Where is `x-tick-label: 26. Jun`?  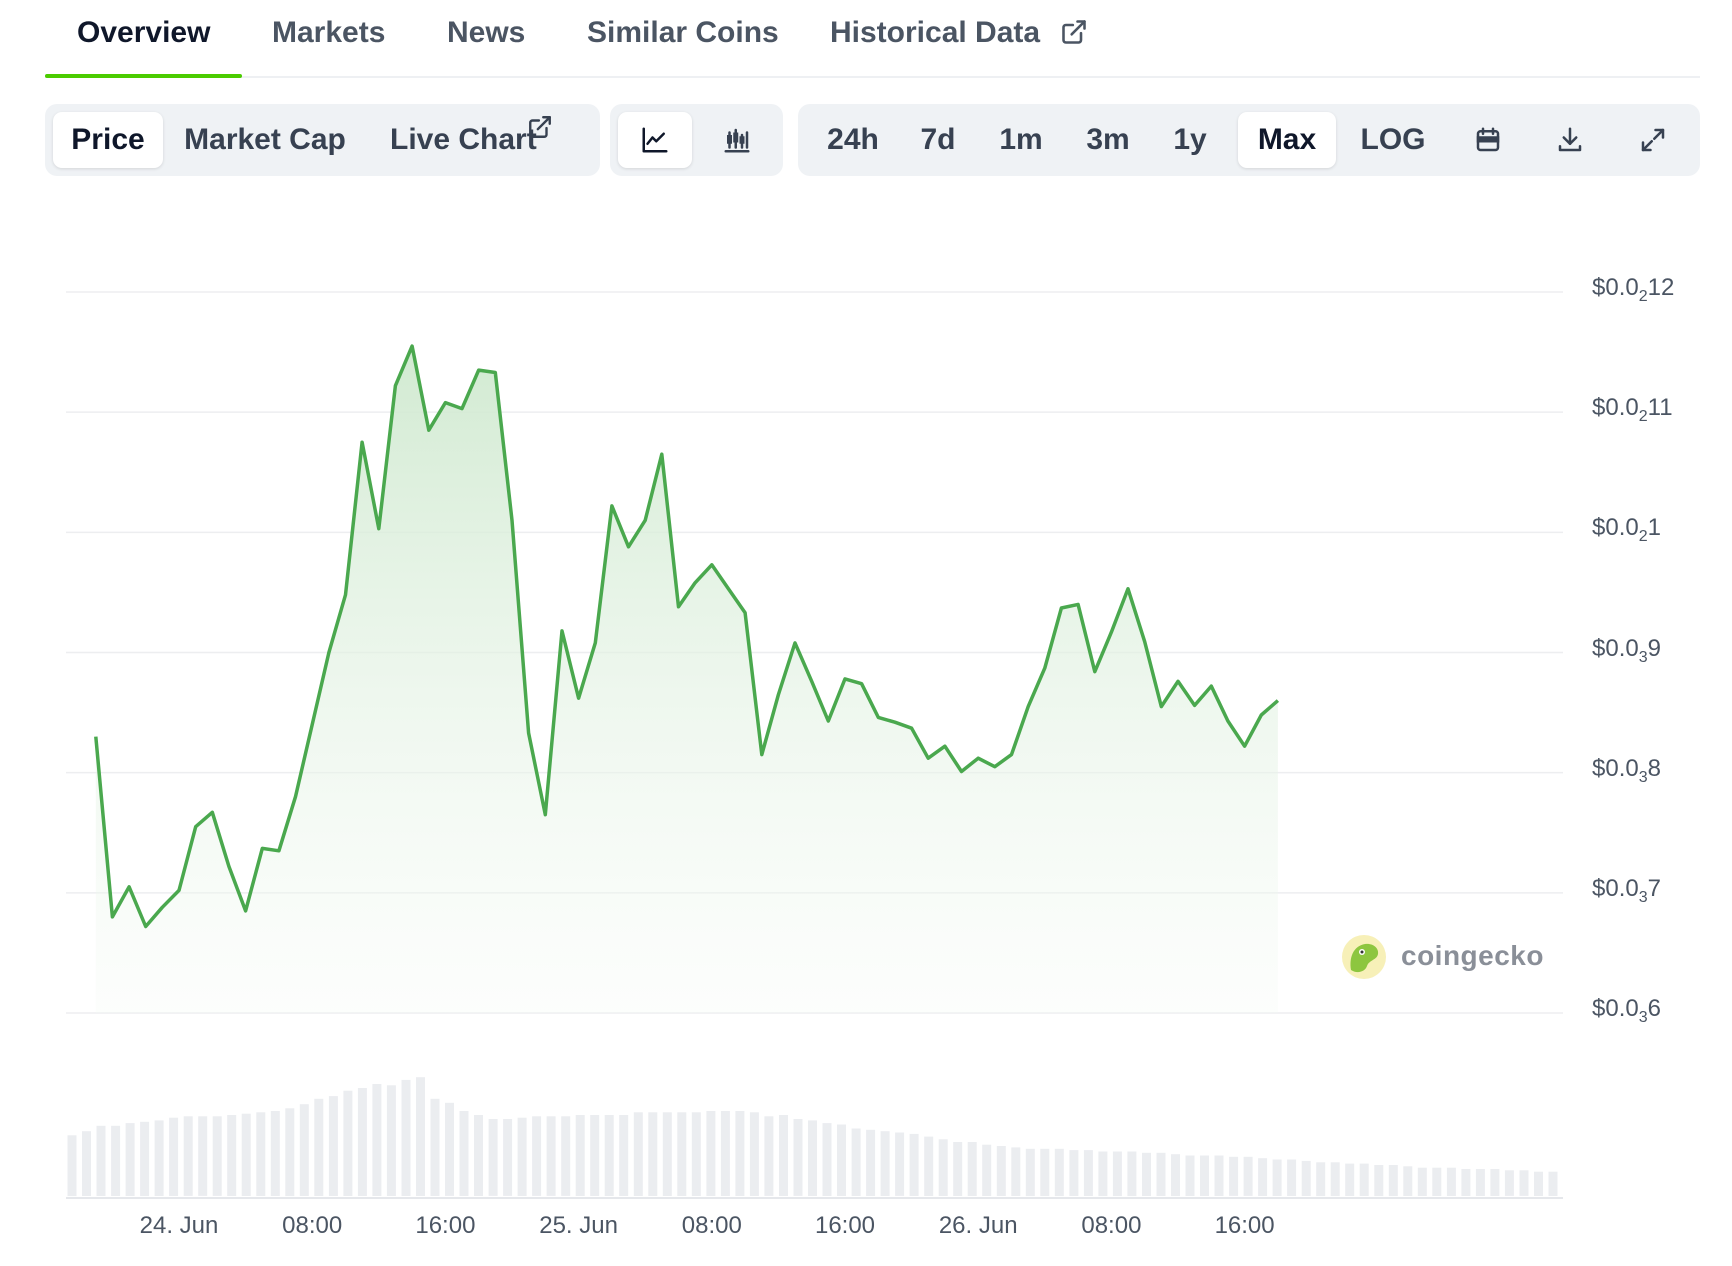 x-tick-label: 26. Jun is located at coordinates (978, 1225).